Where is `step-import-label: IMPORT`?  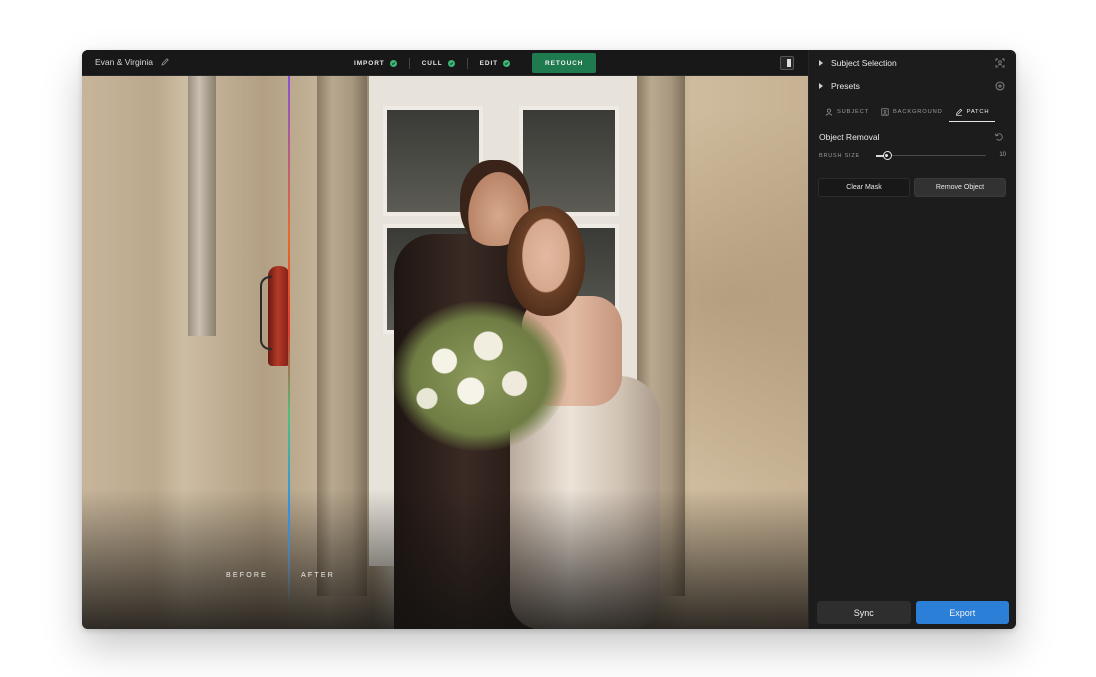 step-import-label: IMPORT is located at coordinates (369, 63).